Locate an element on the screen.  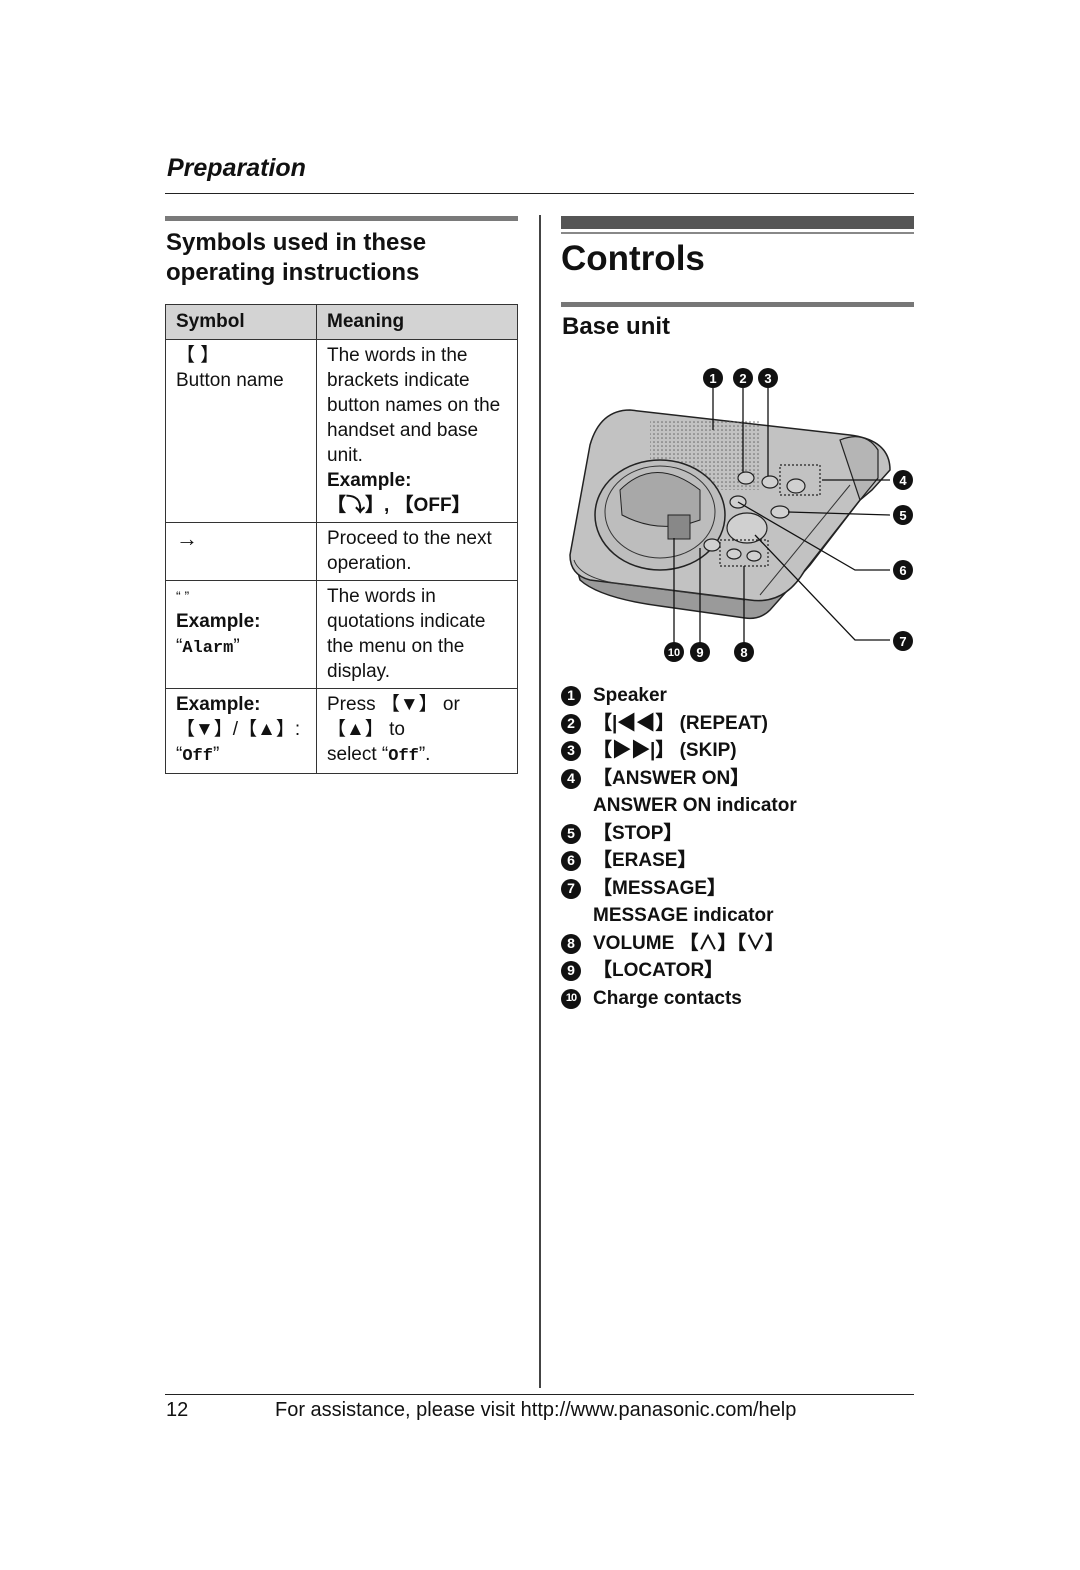
legend-item: 7 【MESSAGE】 MESSAGE indicator is located at coordinates (679, 902).